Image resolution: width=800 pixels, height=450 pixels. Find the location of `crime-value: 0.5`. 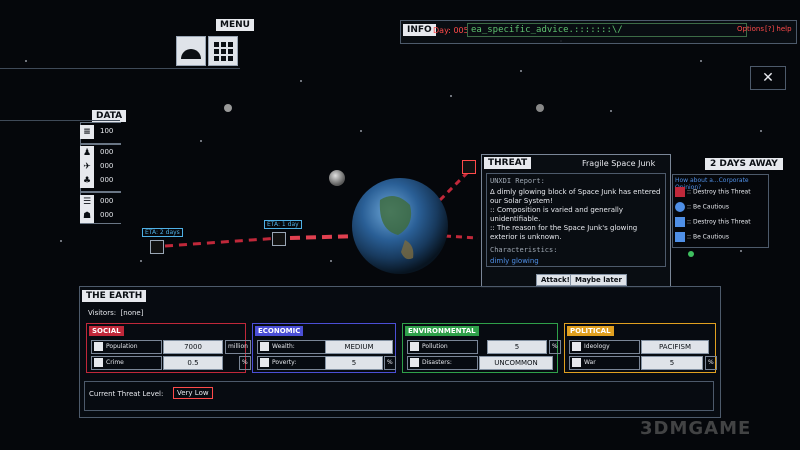

crime-value: 0.5 is located at coordinates (193, 363).